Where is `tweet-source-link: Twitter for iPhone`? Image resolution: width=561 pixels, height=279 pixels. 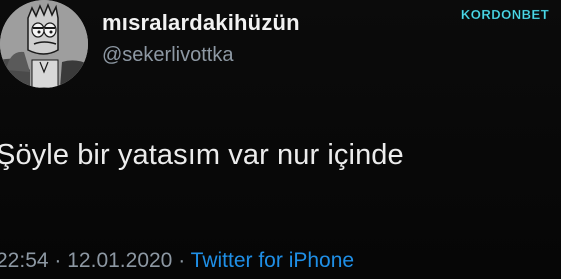 tweet-source-link: Twitter for iPhone is located at coordinates (272, 260).